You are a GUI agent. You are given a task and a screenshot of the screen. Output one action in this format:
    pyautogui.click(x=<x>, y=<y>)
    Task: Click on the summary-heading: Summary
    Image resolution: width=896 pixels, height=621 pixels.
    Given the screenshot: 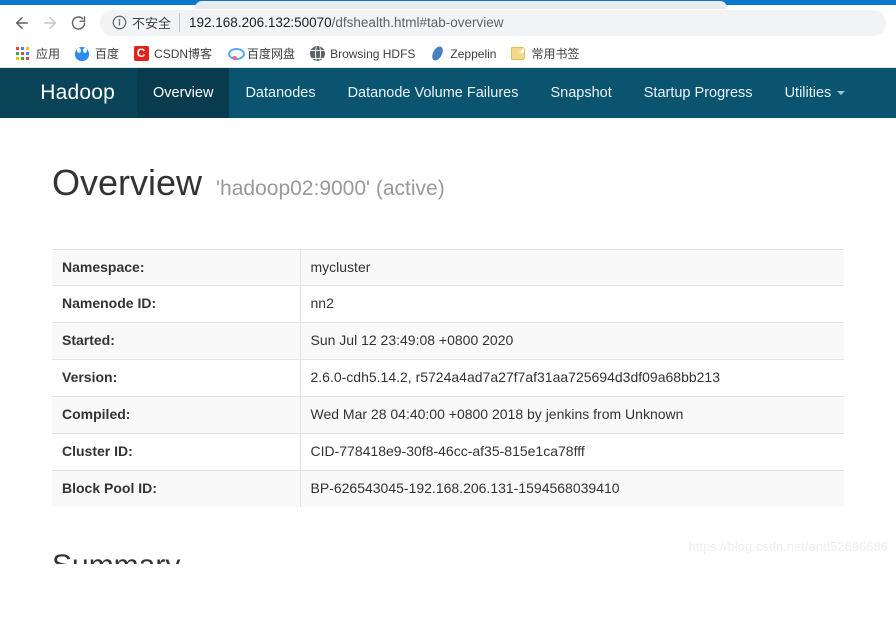 What is the action you would take?
    pyautogui.click(x=448, y=556)
    